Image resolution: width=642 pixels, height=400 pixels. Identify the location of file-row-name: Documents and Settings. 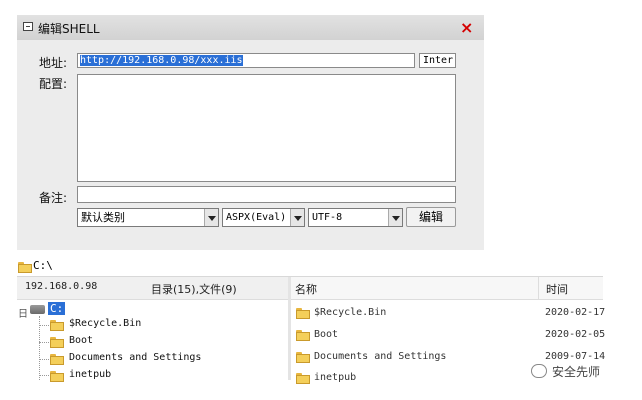
(380, 356).